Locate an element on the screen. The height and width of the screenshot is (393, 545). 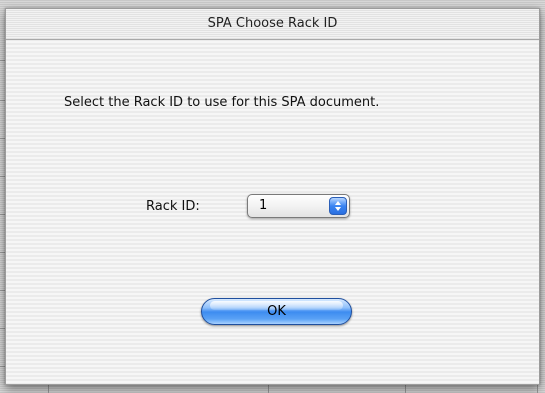
ok-button-label: OK is located at coordinates (276, 311).